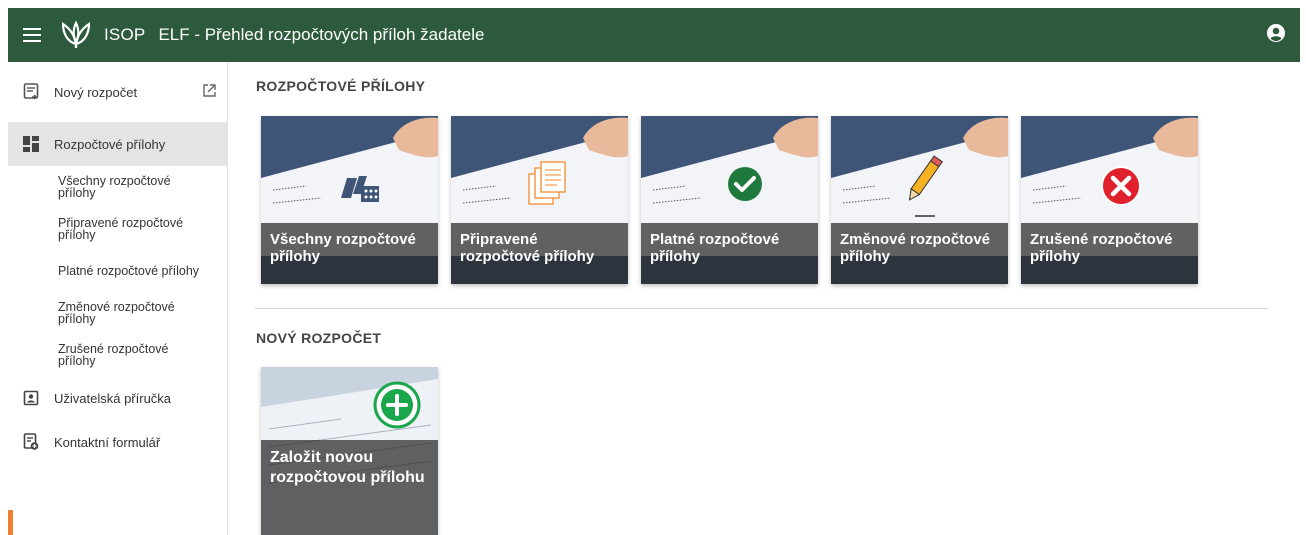  I want to click on sidebar-item-label: Kontaktní formulář, so click(107, 442).